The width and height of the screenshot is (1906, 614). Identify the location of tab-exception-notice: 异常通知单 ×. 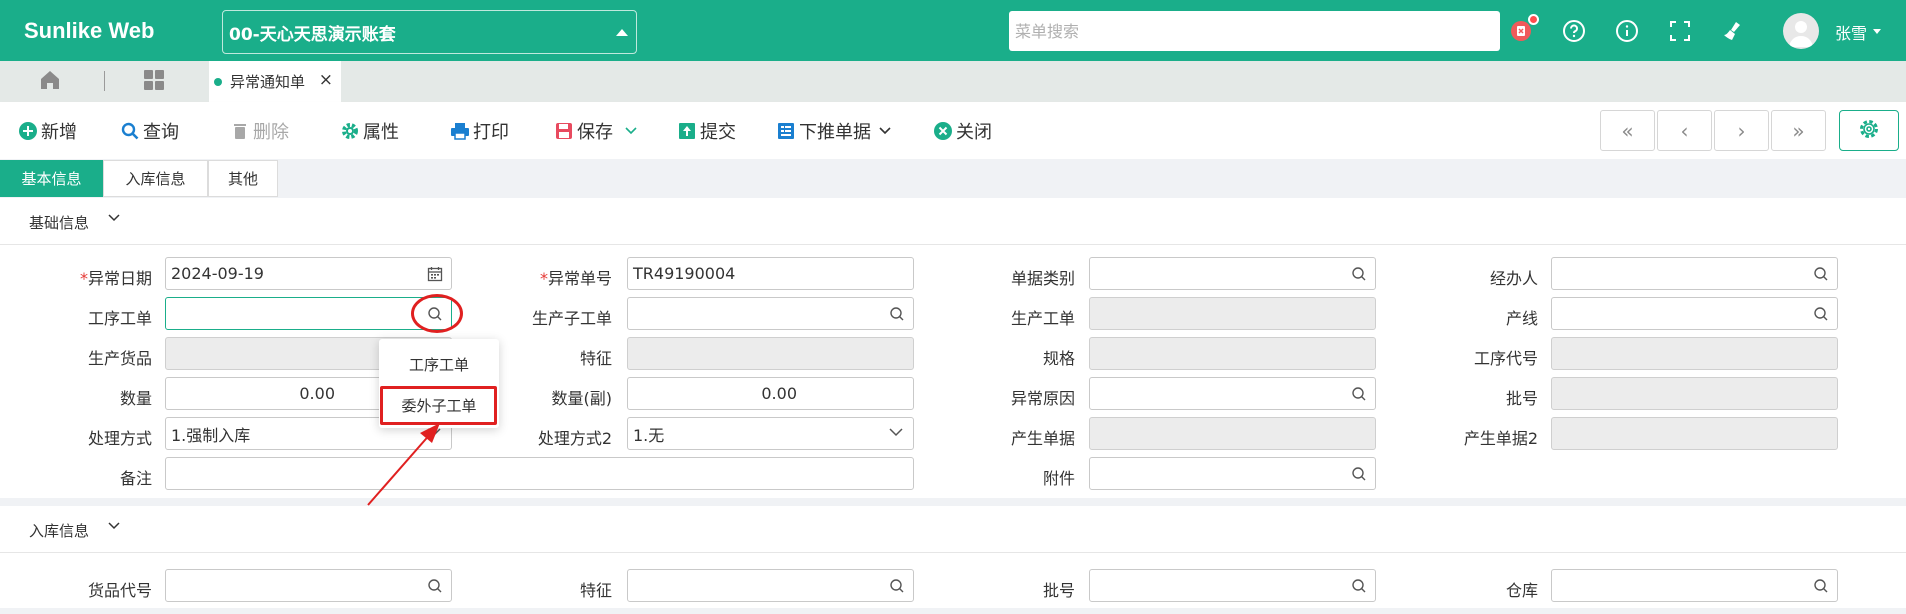
(275, 81).